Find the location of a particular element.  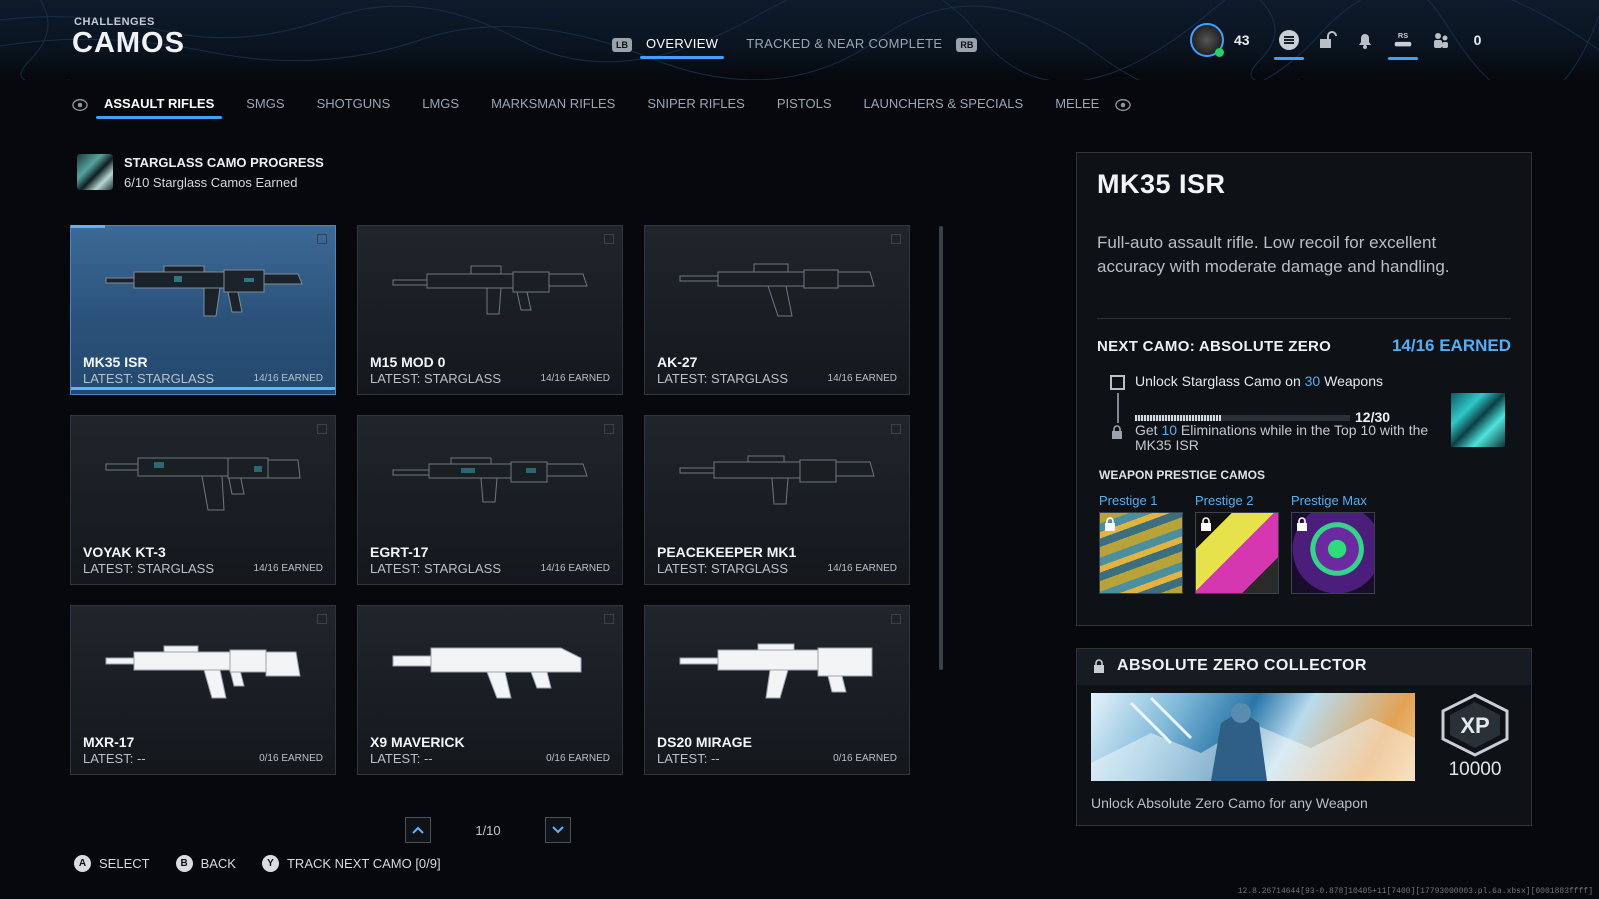

prestige-camo-1: Prestige 1 is located at coordinates (1141, 543).